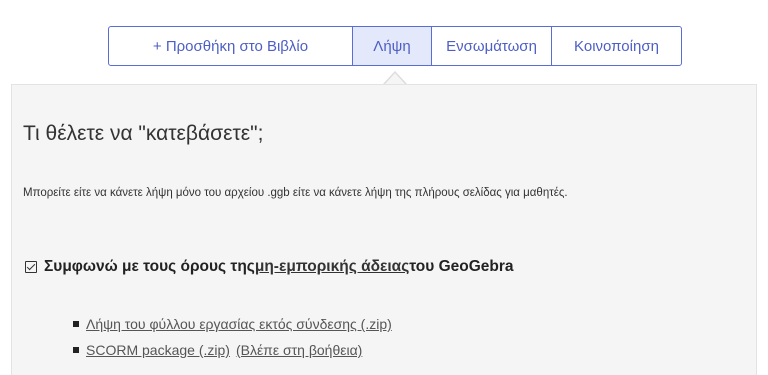 Image resolution: width=768 pixels, height=375 pixels. I want to click on help-link: (Βλέπε στη βοήθεια), so click(299, 350).